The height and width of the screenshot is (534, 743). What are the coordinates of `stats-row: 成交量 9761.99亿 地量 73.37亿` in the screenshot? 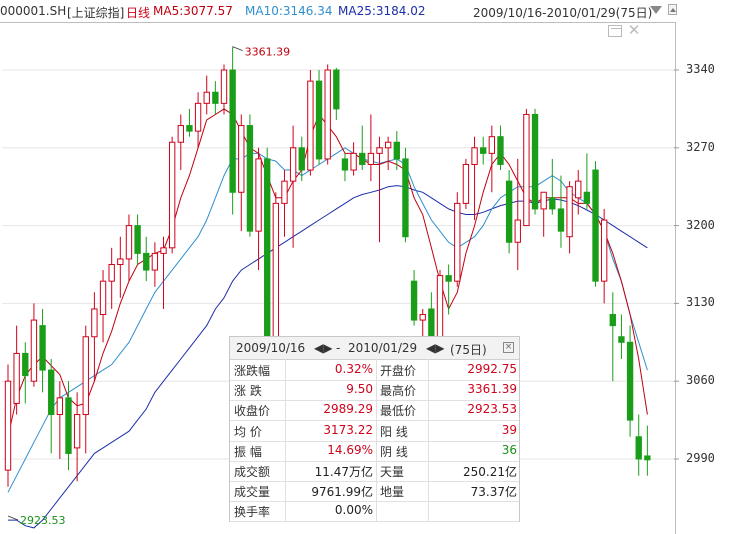 It's located at (374, 491).